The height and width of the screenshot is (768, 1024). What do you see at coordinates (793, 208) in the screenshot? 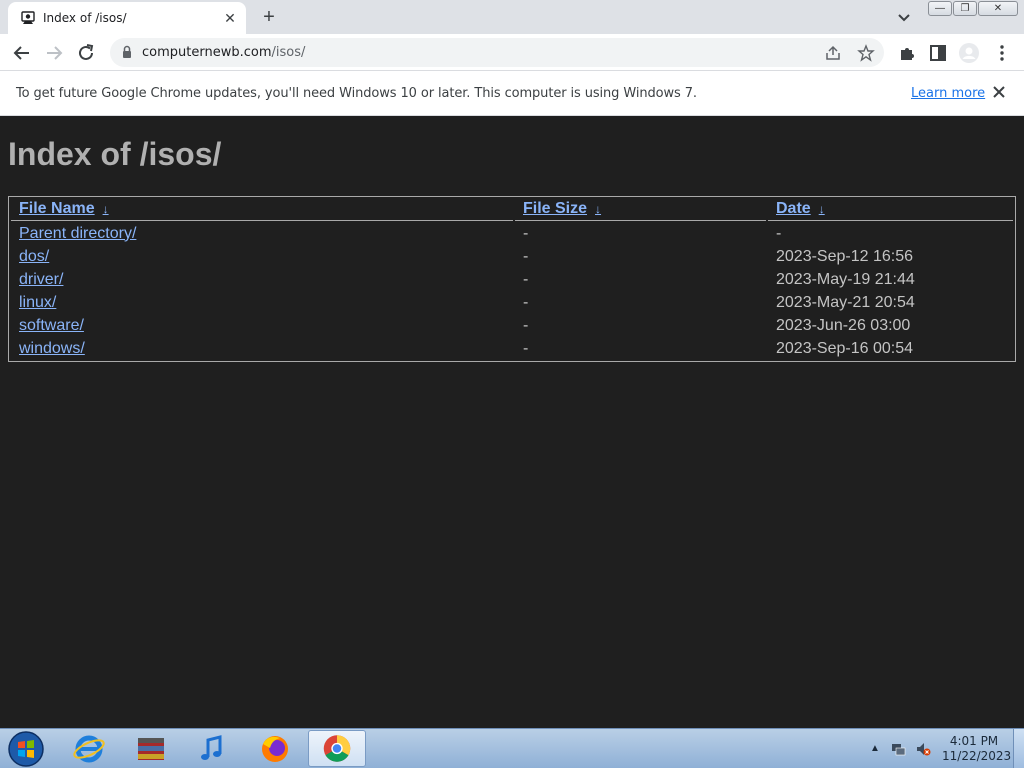
I see `sort-by-date-link: Date` at bounding box center [793, 208].